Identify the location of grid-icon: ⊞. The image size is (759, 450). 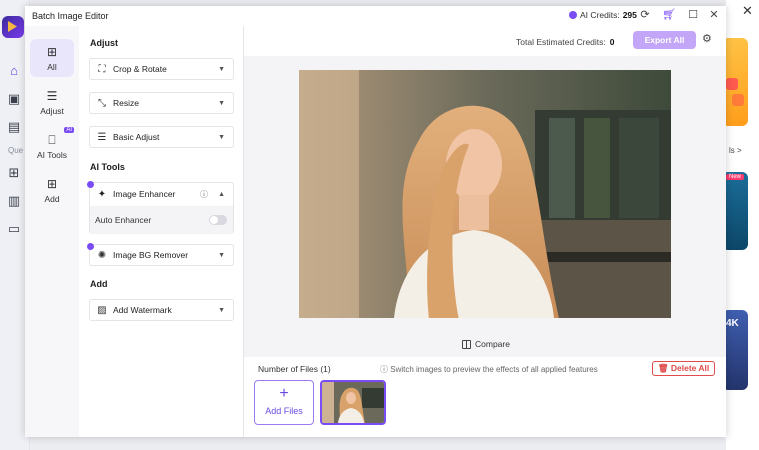
(52, 52).